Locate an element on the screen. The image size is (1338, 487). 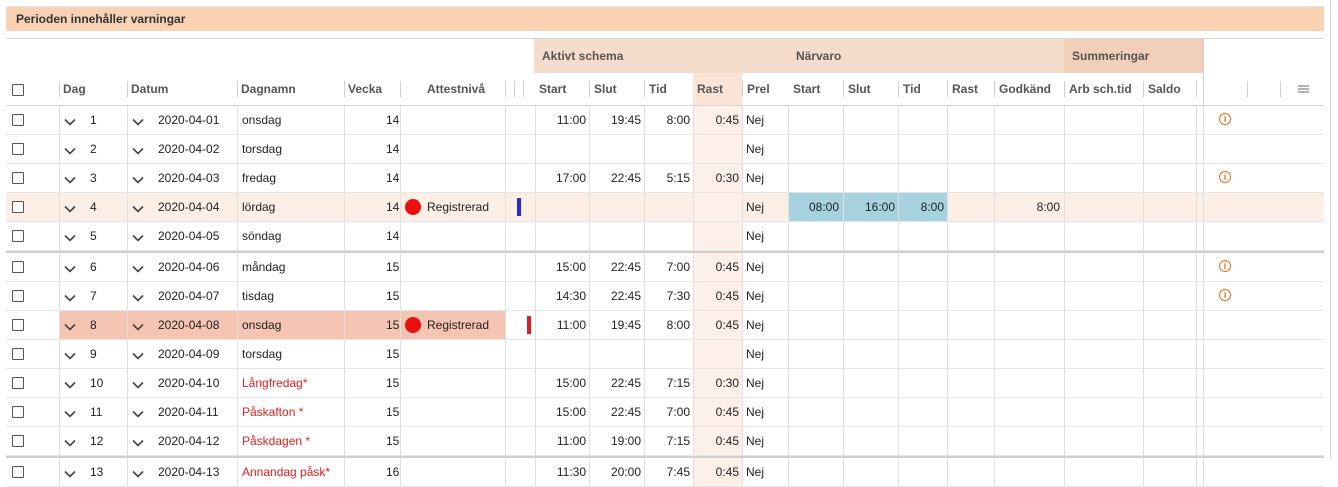
header-narvaro-rast: Rast is located at coordinates (963, 89).